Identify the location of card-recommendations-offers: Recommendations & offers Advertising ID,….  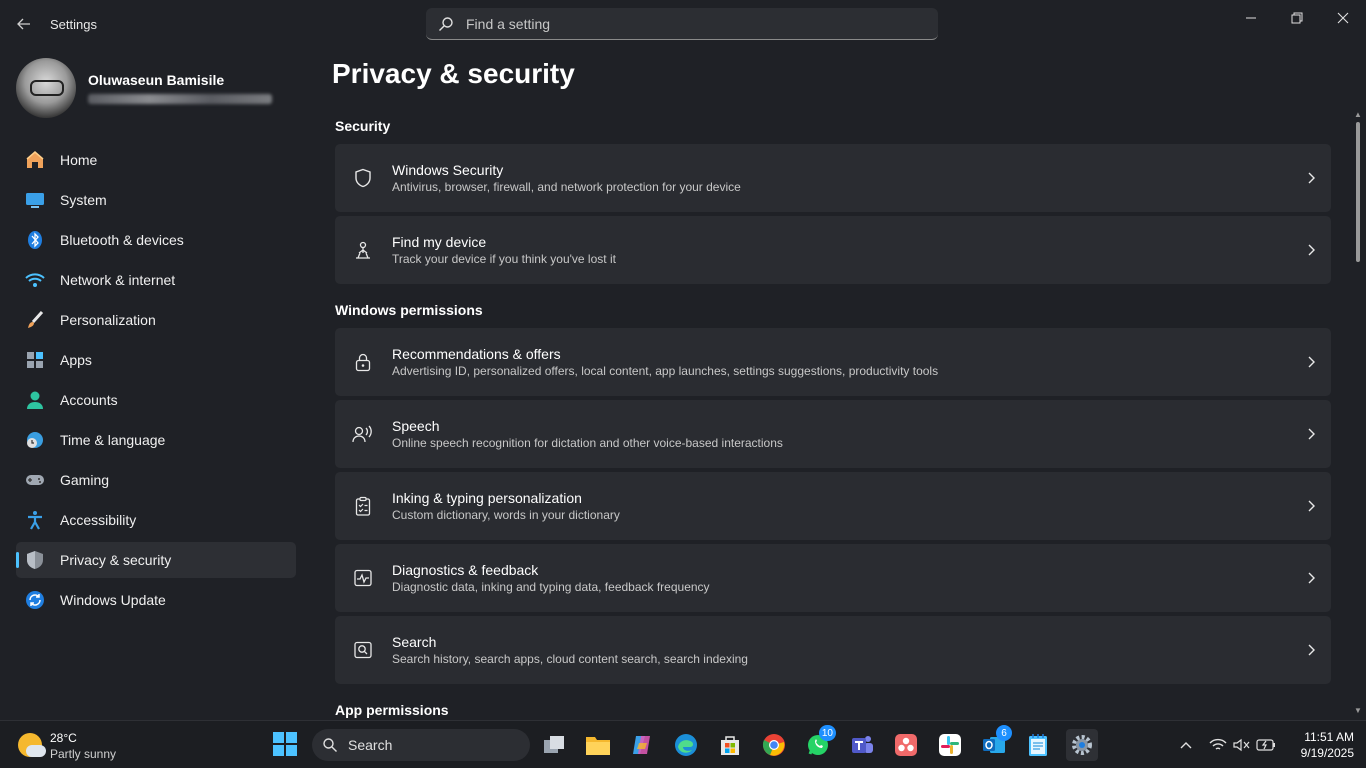
(833, 362).